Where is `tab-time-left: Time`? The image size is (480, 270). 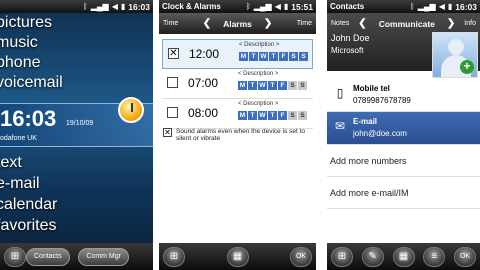
tab-time-left: Time is located at coordinates (170, 23).